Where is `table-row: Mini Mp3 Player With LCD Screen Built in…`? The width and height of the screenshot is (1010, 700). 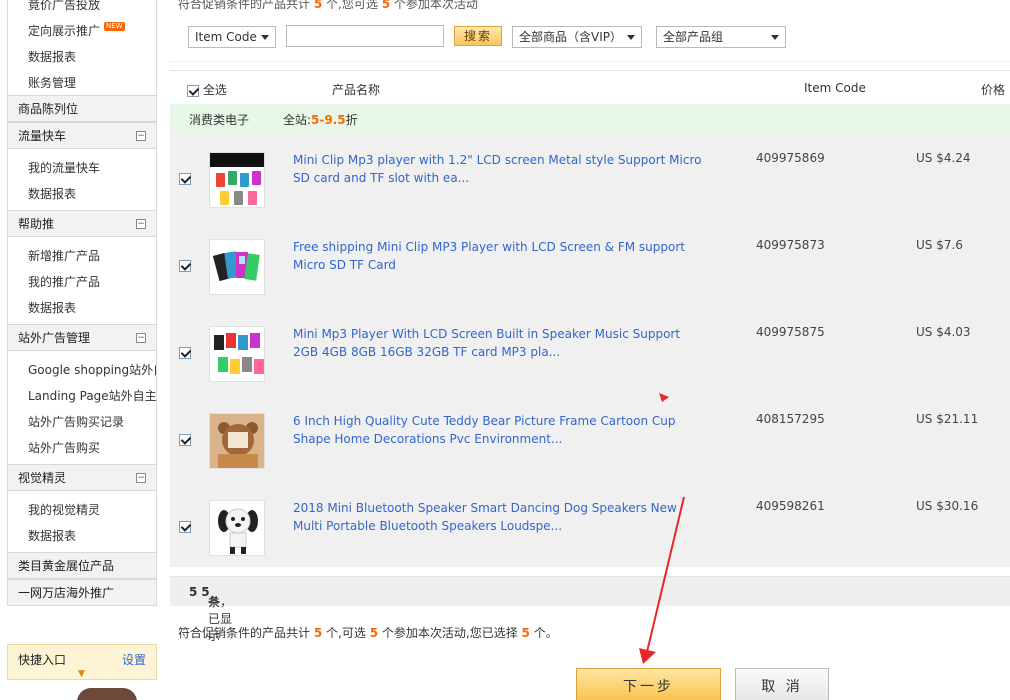
table-row: Mini Mp3 Player With LCD Screen Built in… is located at coordinates (590, 349).